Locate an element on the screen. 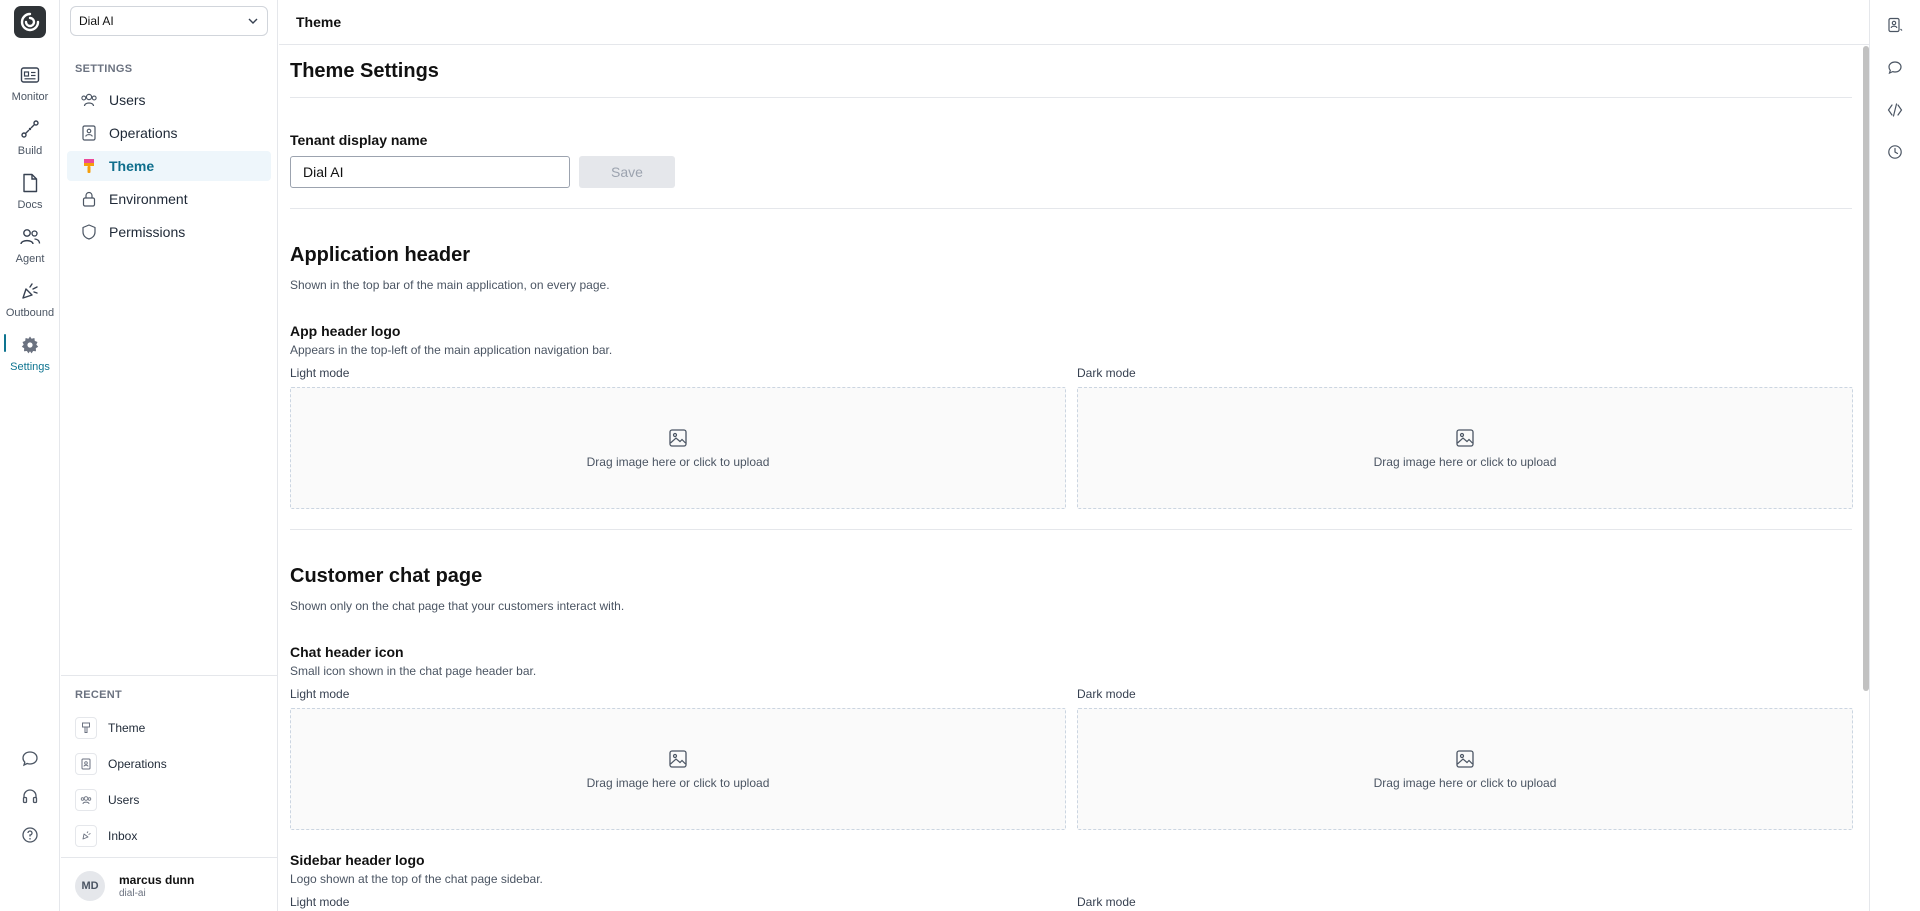 This screenshot has height=911, width=1920. page-header-title: Theme is located at coordinates (319, 22).